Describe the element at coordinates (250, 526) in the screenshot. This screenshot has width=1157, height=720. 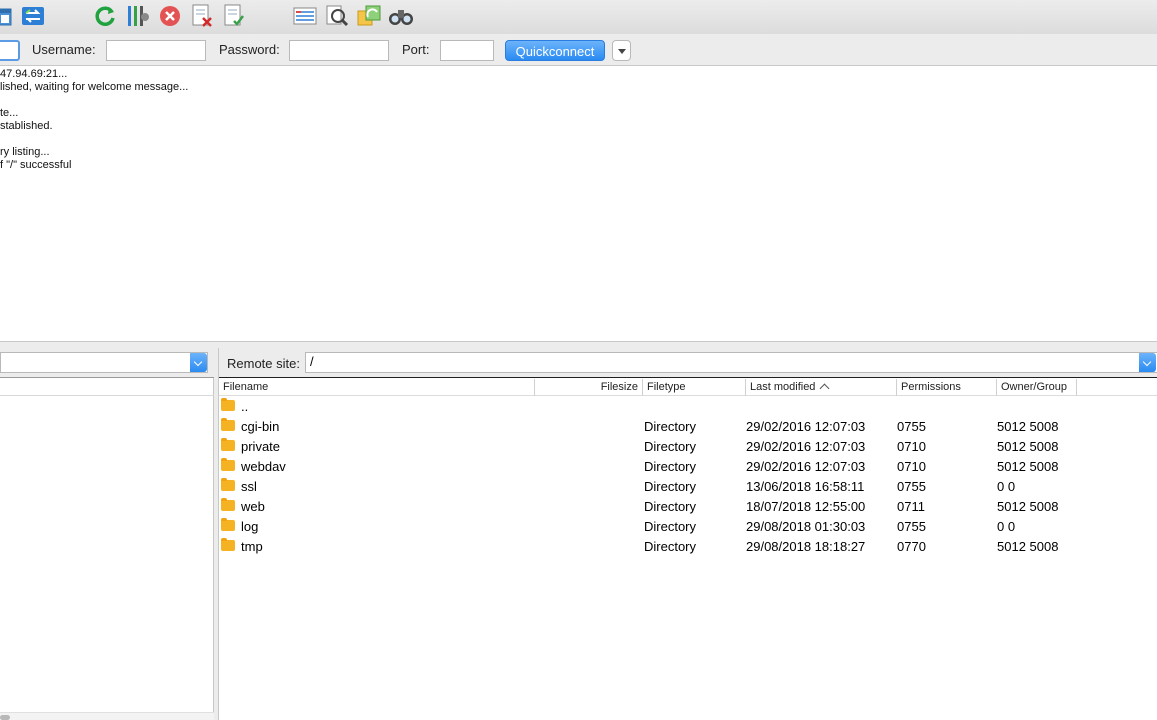
I see `file-name: log` at that location.